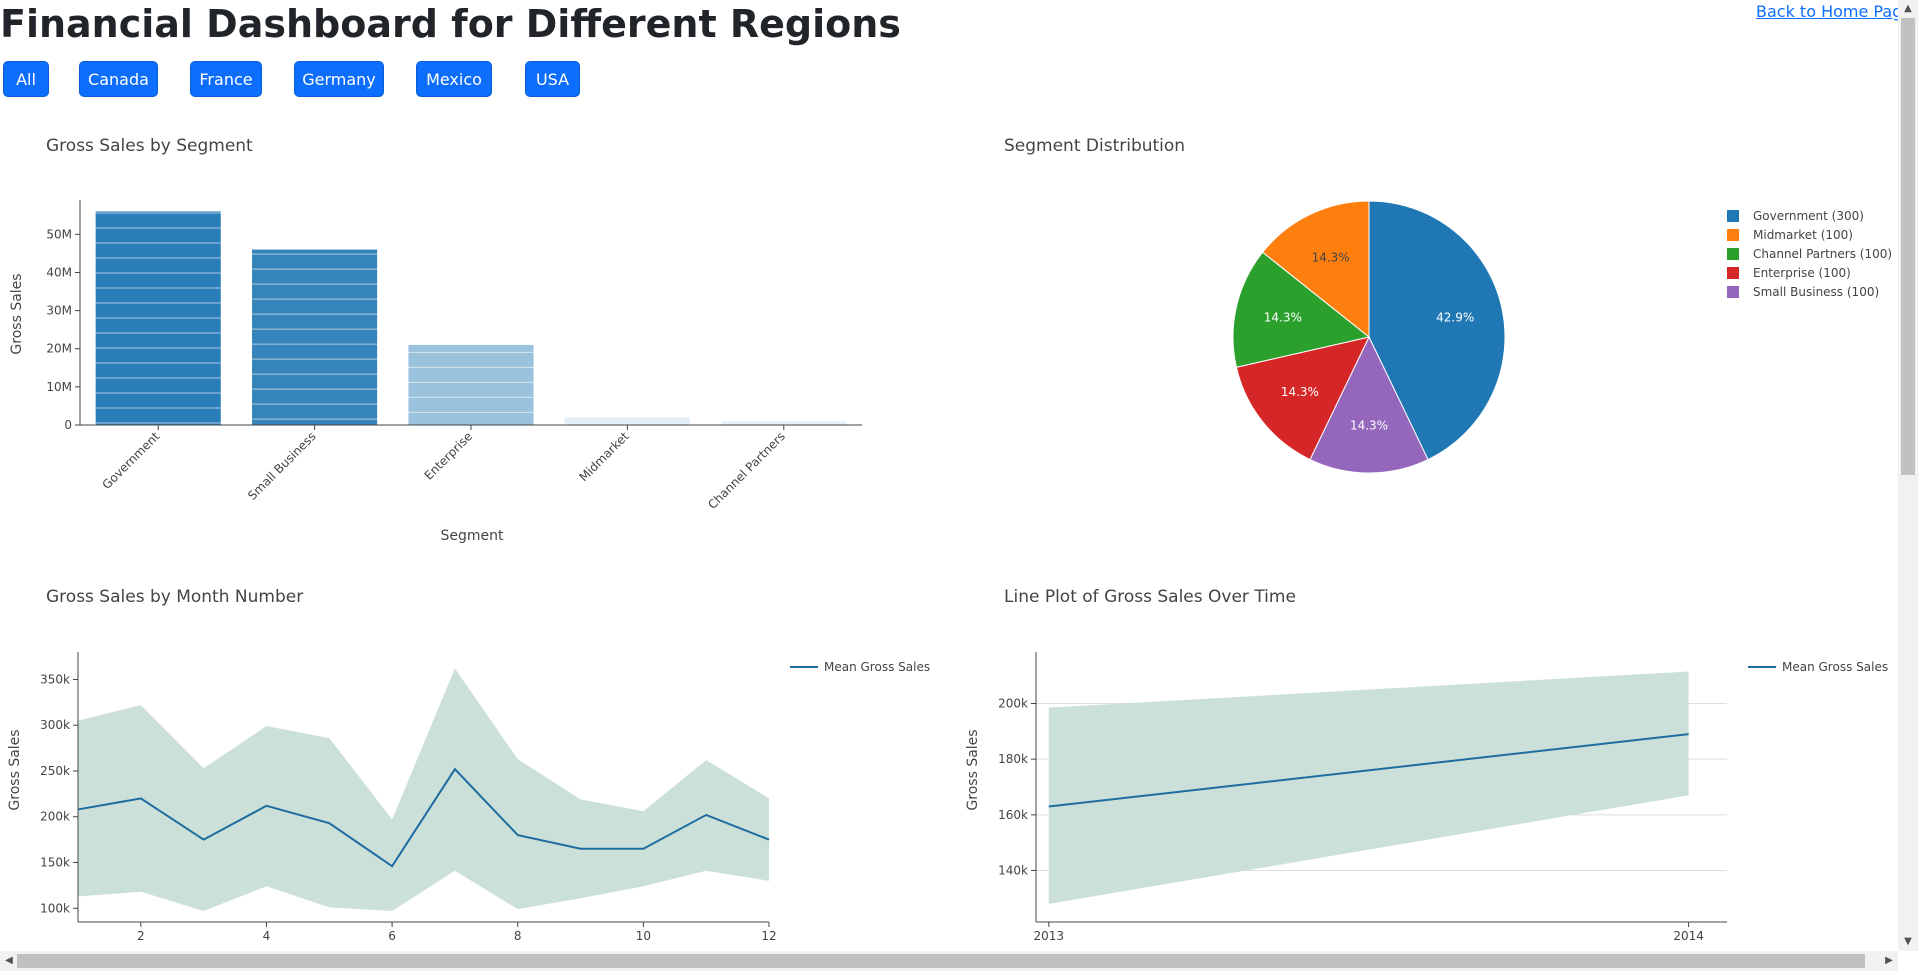 The width and height of the screenshot is (1918, 971). What do you see at coordinates (59, 272) in the screenshot?
I see `y-tick-label: 40M` at bounding box center [59, 272].